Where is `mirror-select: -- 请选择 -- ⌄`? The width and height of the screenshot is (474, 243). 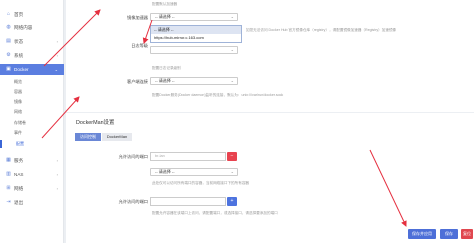 mirror-select: -- 请选择 -- ⌄ is located at coordinates (194, 17).